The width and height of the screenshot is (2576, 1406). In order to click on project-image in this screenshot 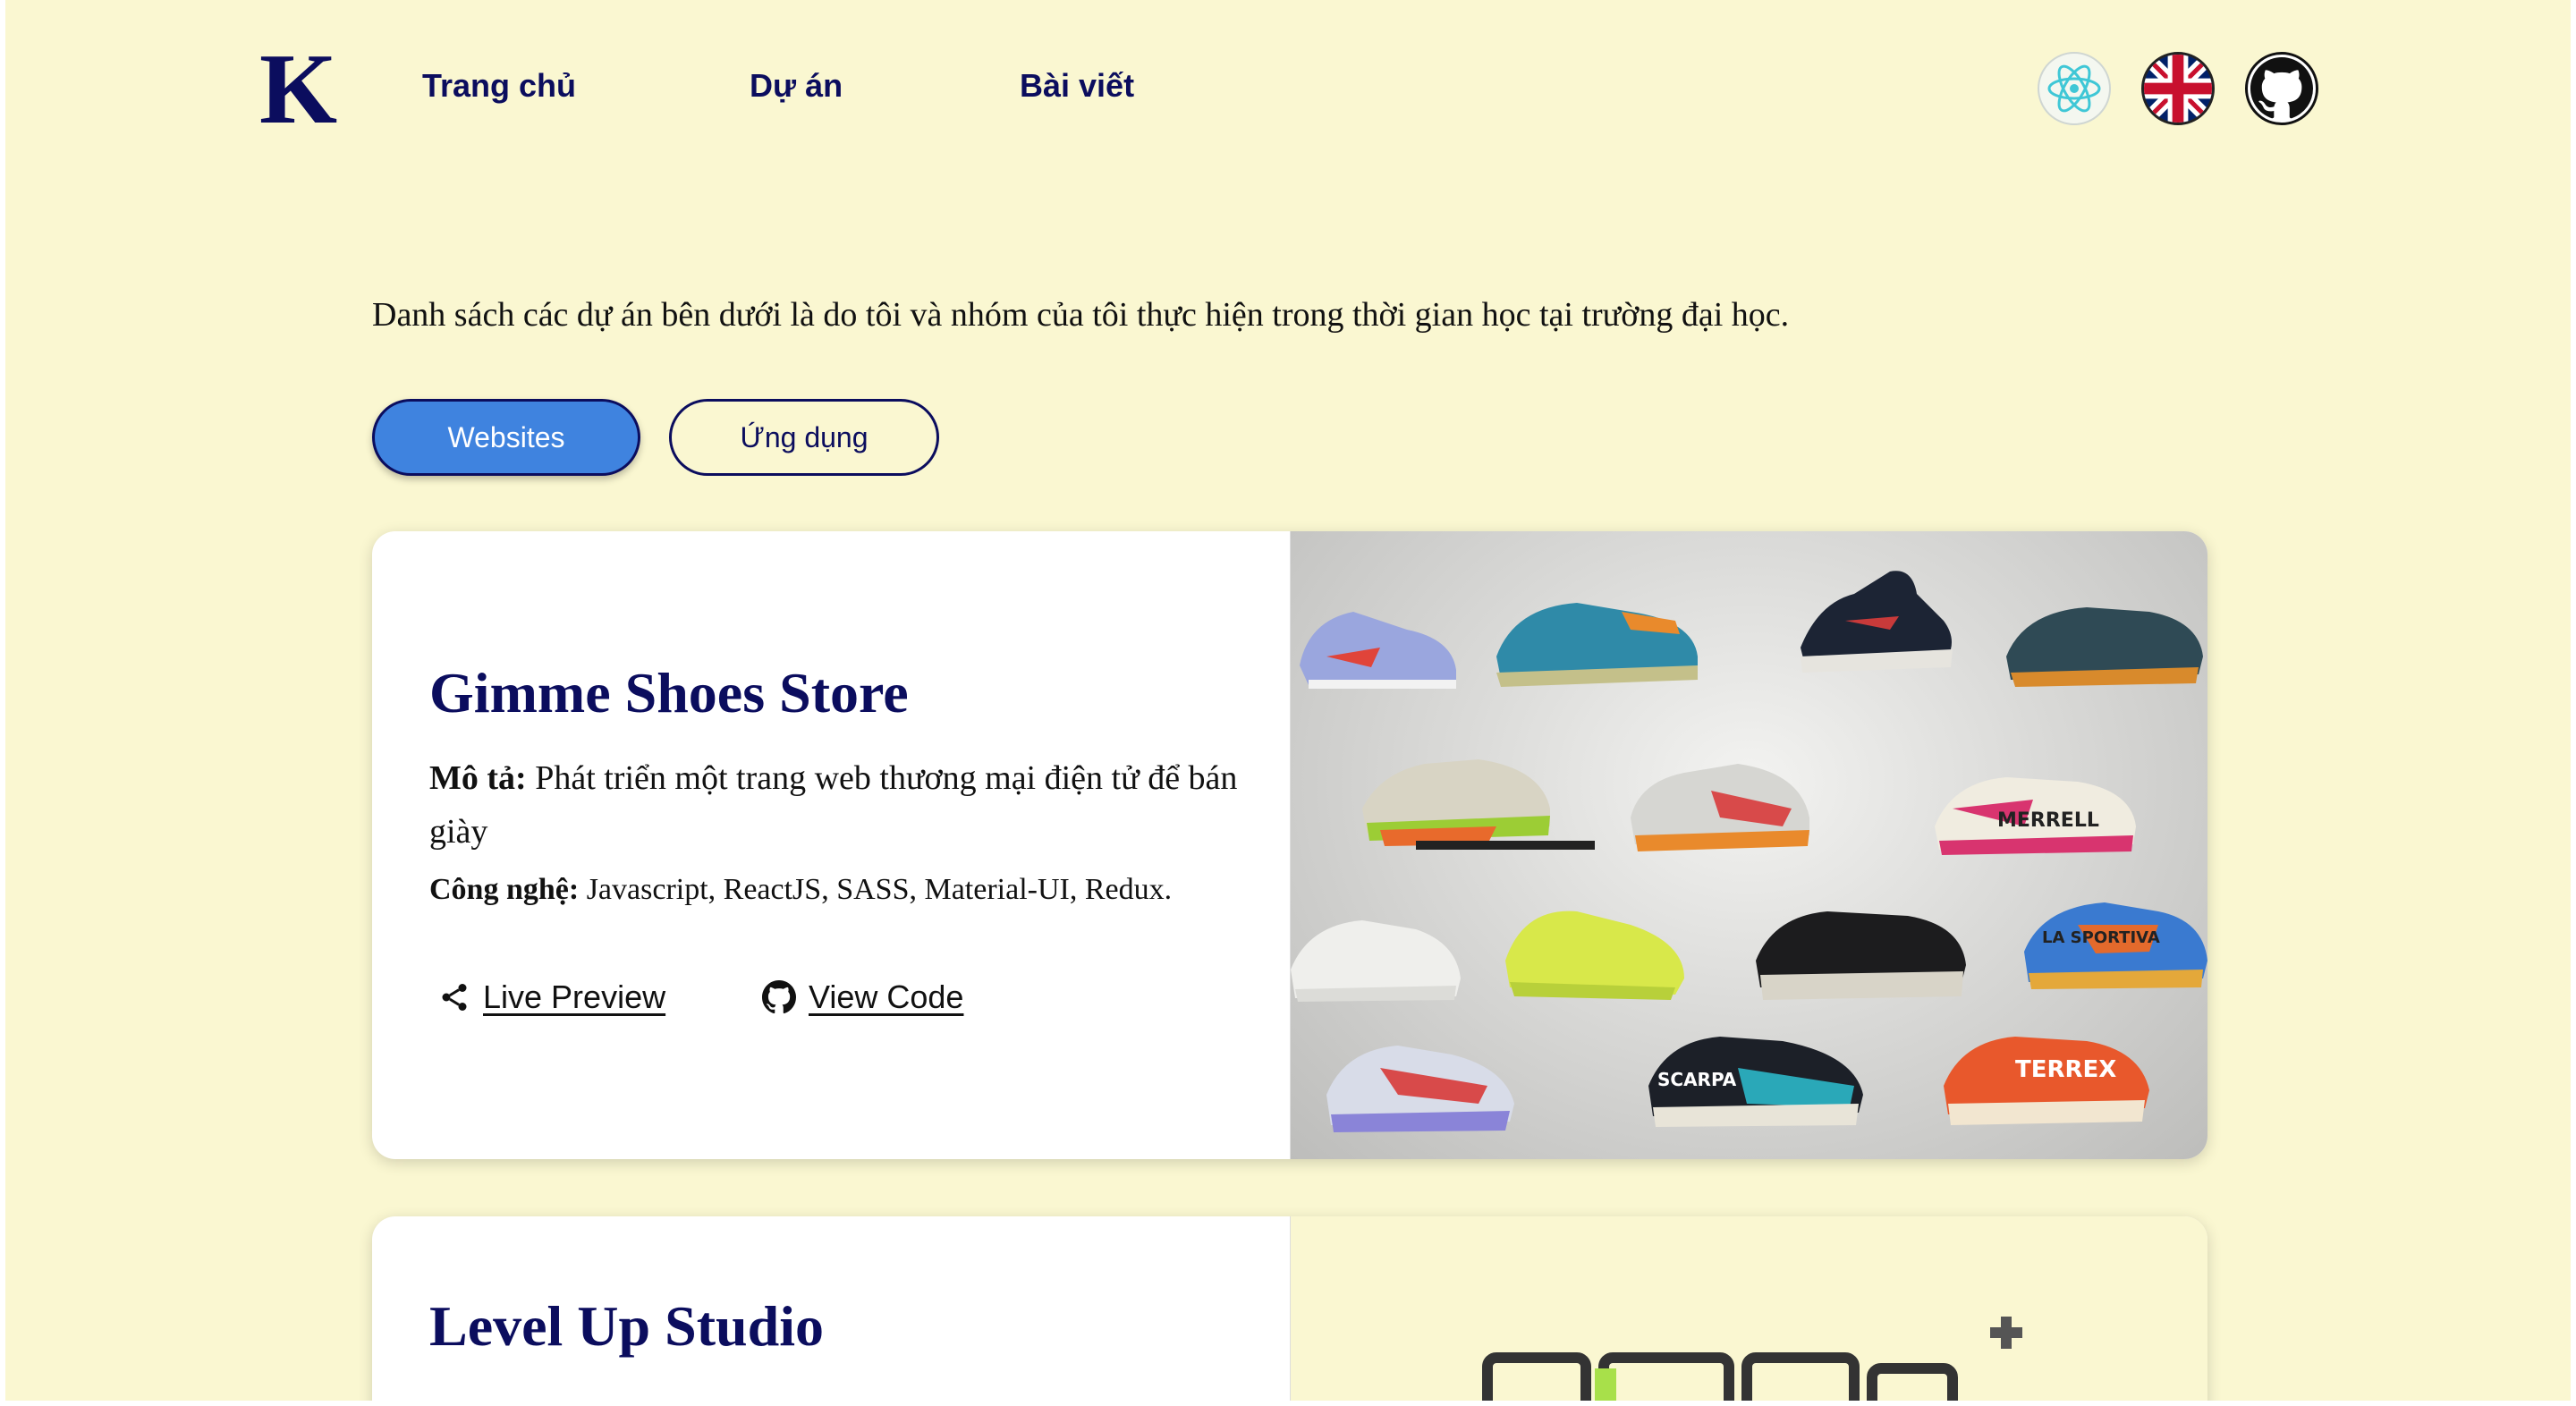, I will do `click(1748, 1309)`.